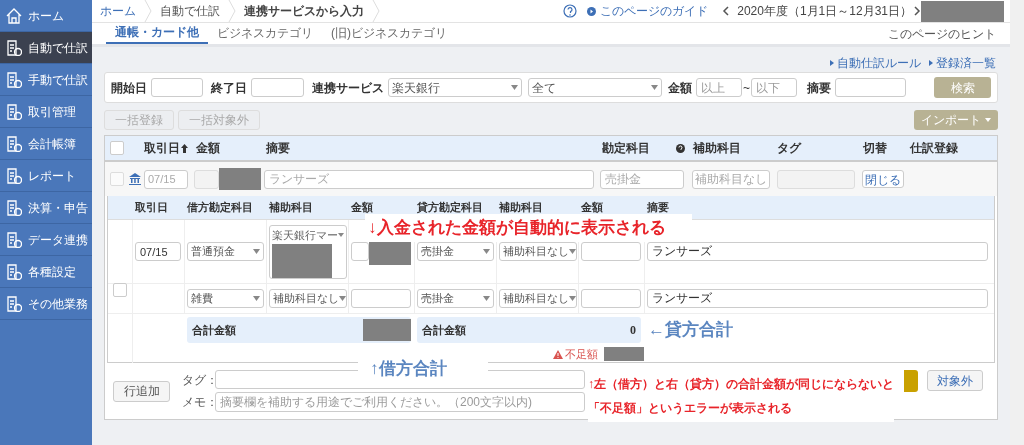  What do you see at coordinates (348, 88) in the screenshot?
I see `filter-label: 連携サービス` at bounding box center [348, 88].